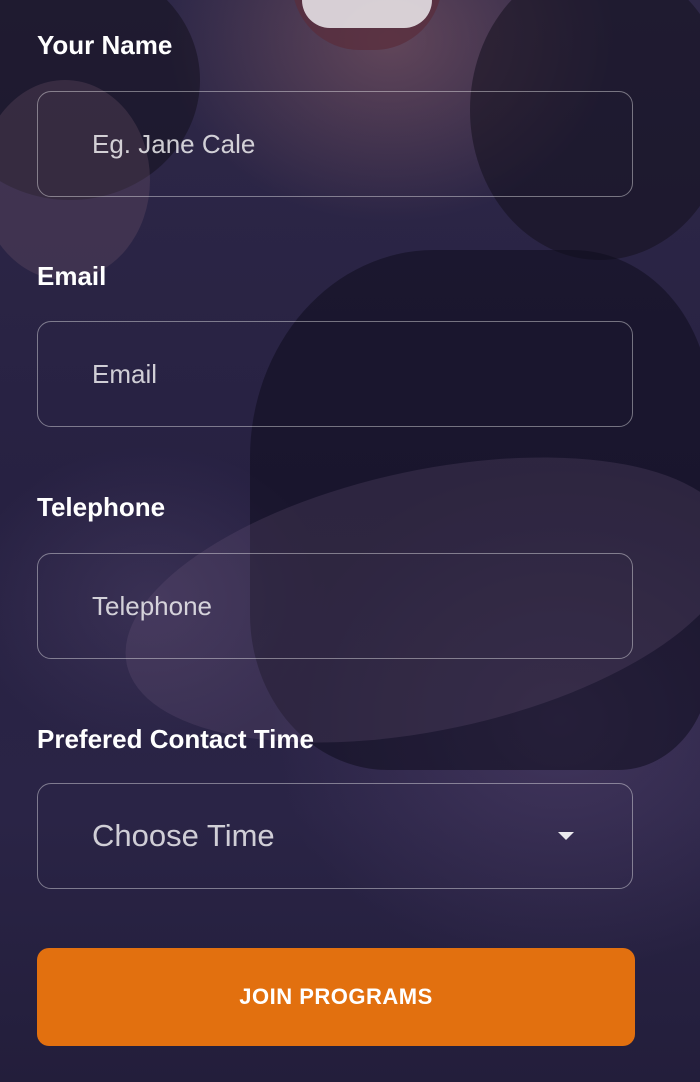 Image resolution: width=700 pixels, height=1082 pixels. Describe the element at coordinates (105, 45) in the screenshot. I see `name-label: Your Name` at that location.